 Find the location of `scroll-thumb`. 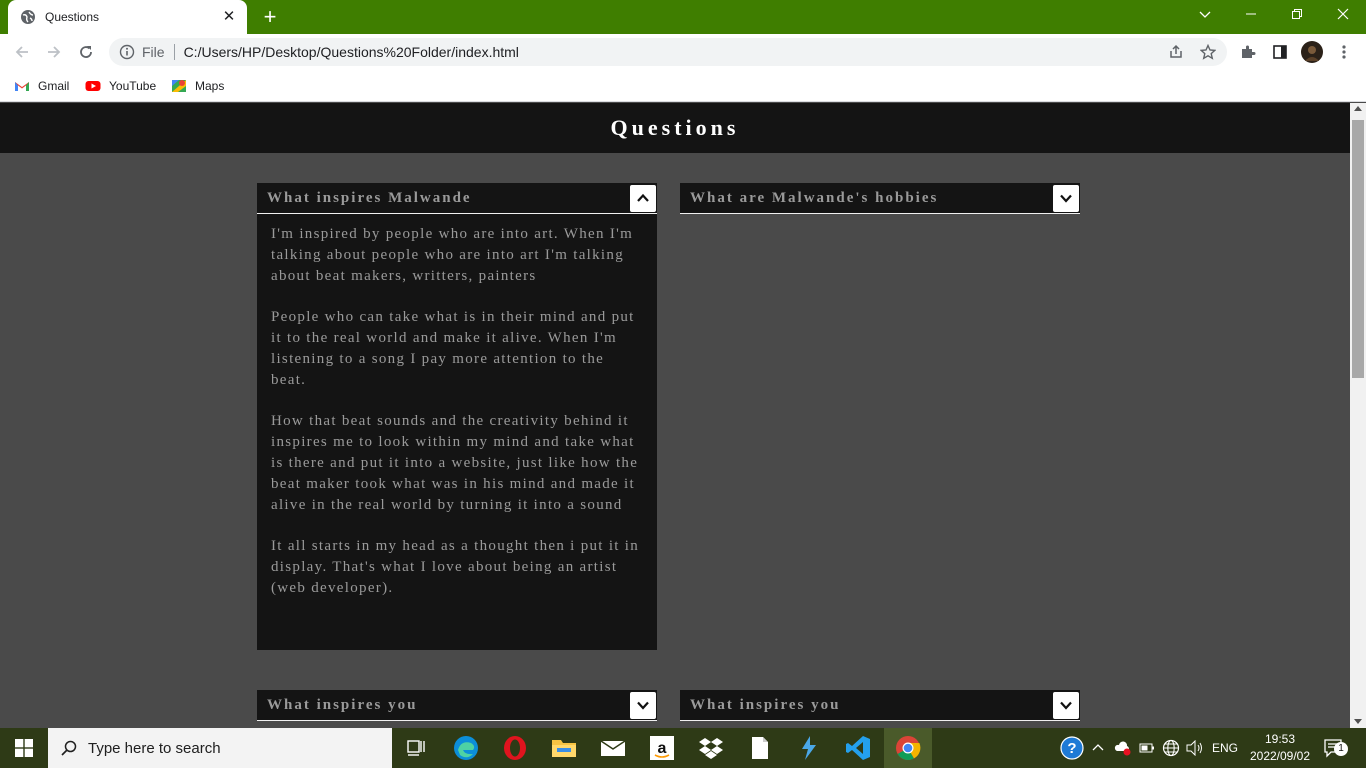

scroll-thumb is located at coordinates (1358, 249).